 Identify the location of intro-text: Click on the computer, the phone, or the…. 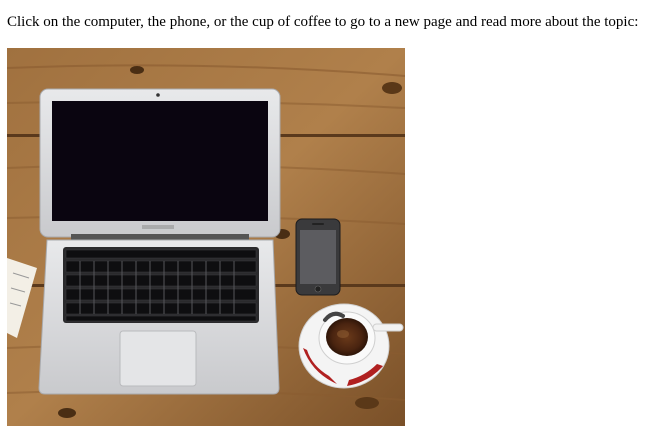
(323, 22).